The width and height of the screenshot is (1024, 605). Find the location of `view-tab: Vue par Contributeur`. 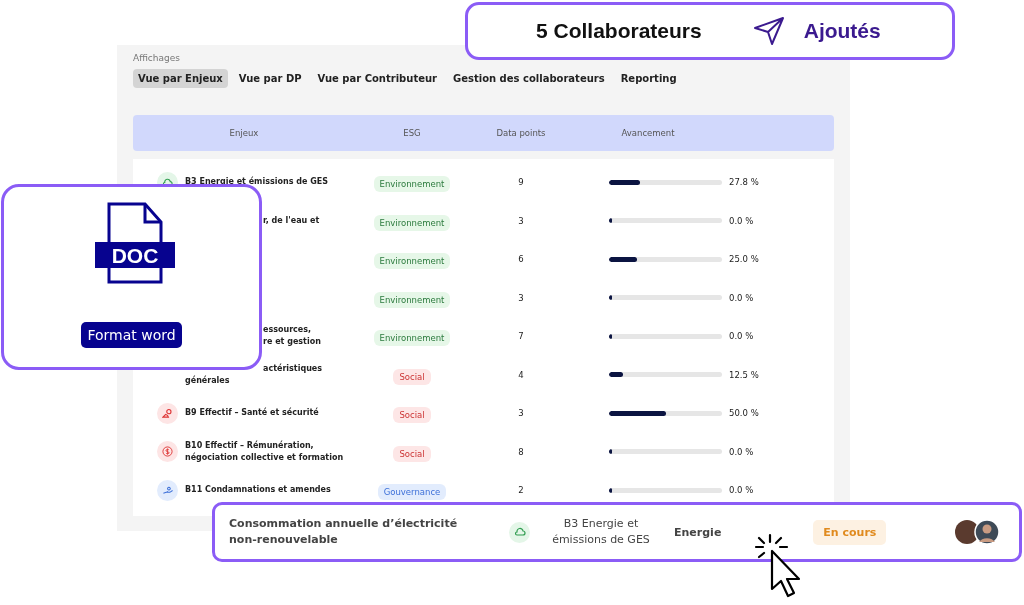

view-tab: Vue par Contributeur is located at coordinates (377, 78).